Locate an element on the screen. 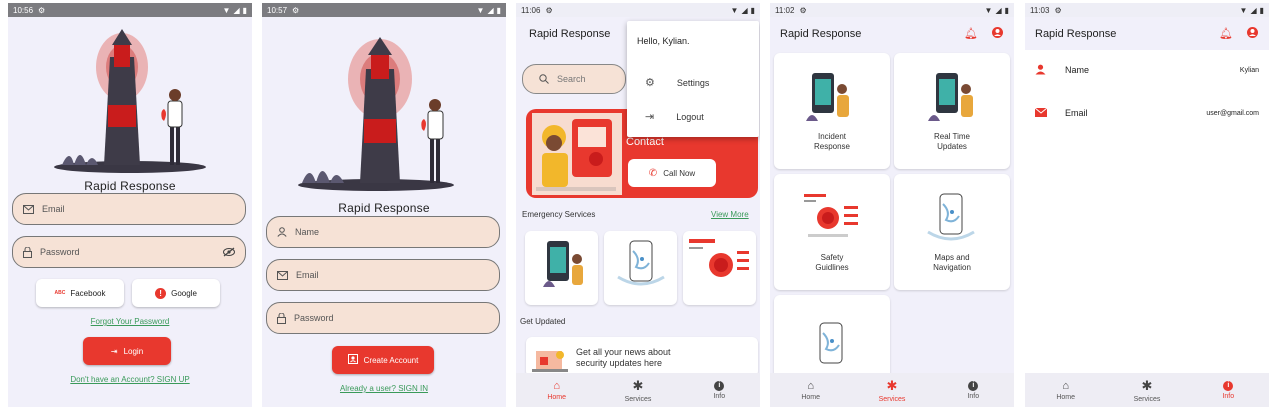 The height and width of the screenshot is (409, 1274). facebook-label: Facebook is located at coordinates (88, 293).